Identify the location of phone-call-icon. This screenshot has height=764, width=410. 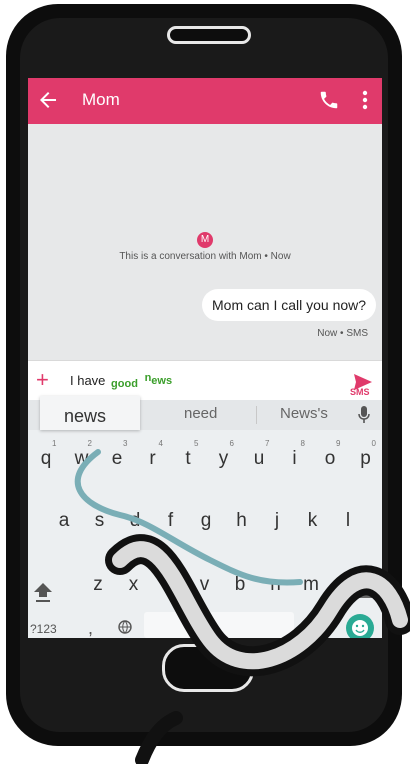
(329, 100).